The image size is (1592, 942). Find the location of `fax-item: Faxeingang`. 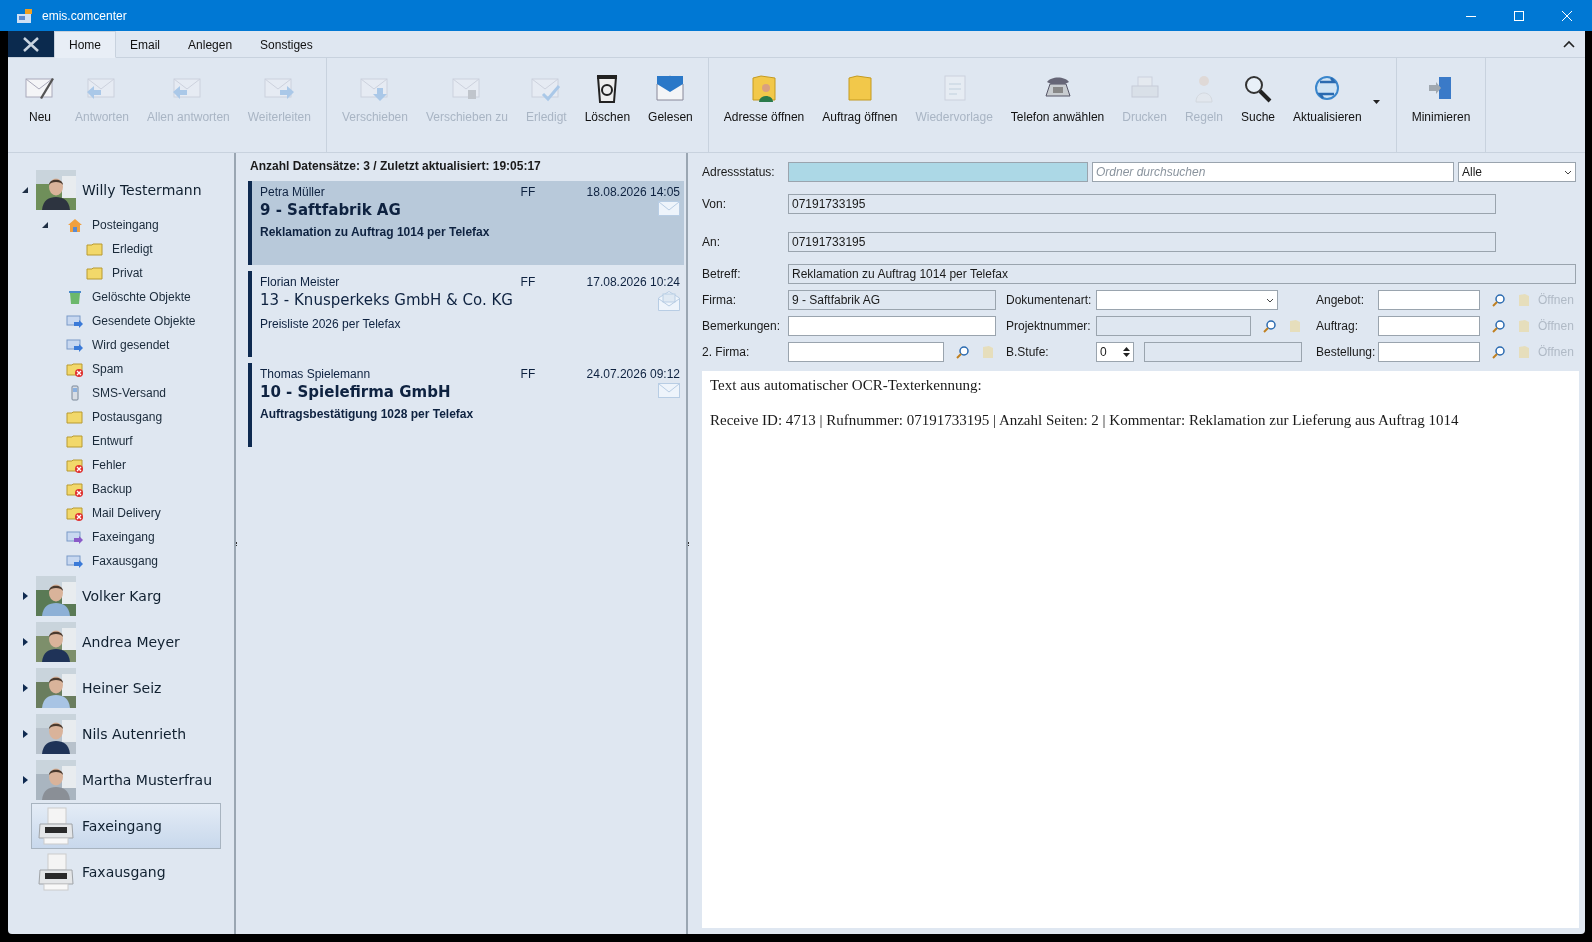

fax-item: Faxeingang is located at coordinates (126, 826).